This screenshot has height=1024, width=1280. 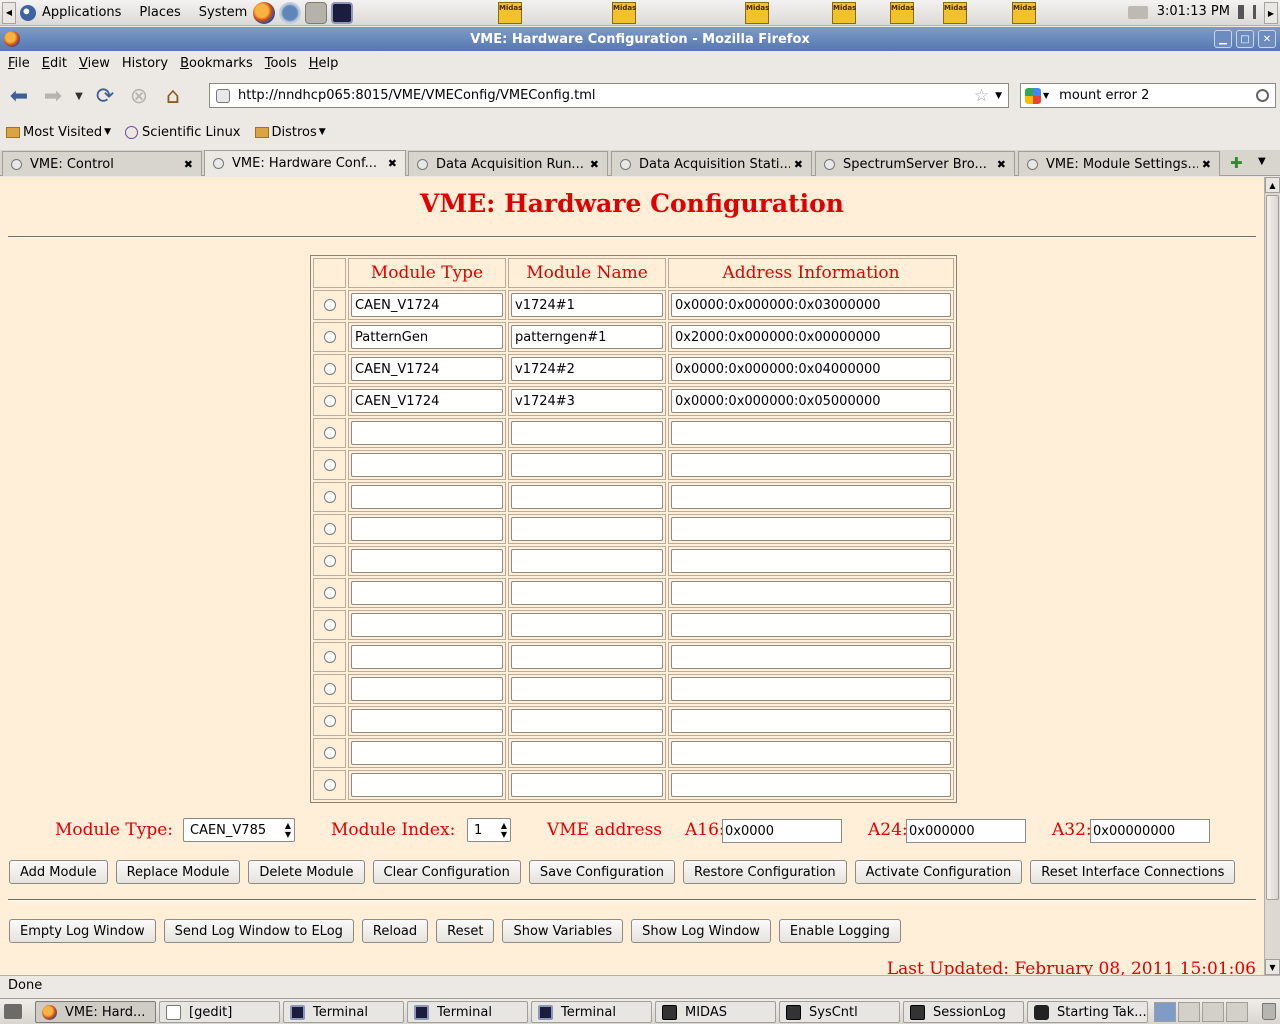 What do you see at coordinates (305, 163) in the screenshot?
I see `tab-hardware-config: VME: Hardware Conf... ✖` at bounding box center [305, 163].